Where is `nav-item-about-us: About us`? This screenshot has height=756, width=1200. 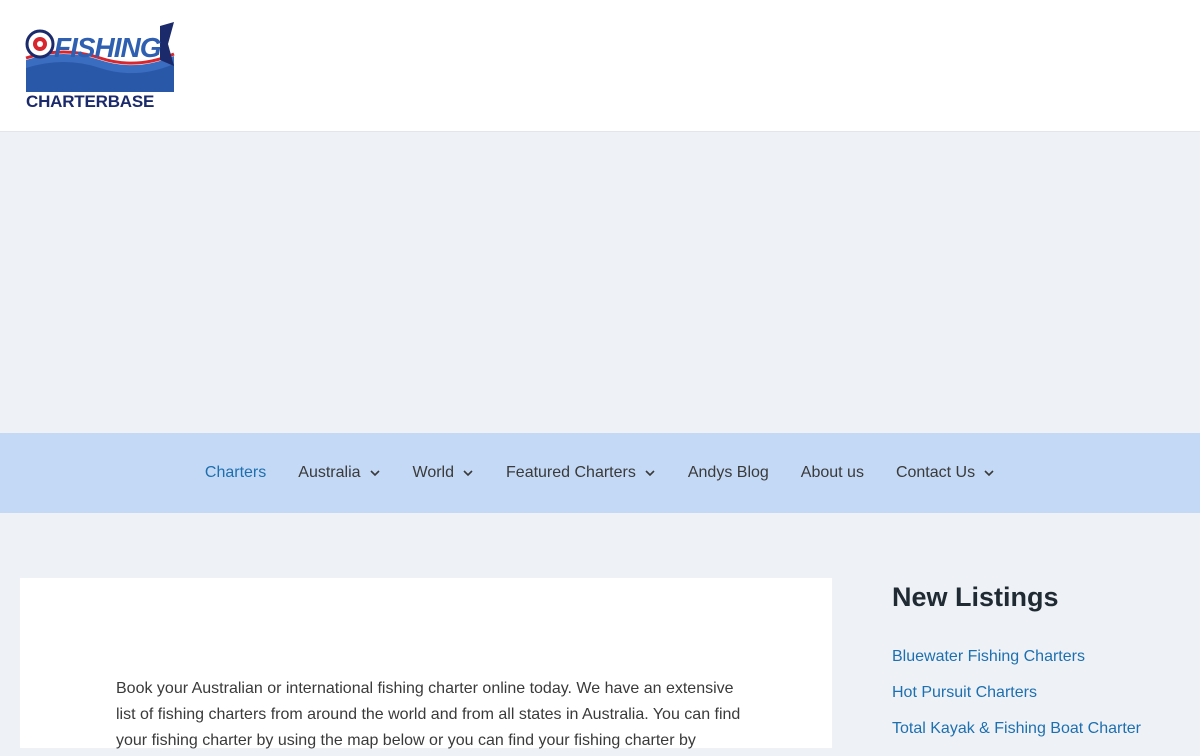 nav-item-about-us: About us is located at coordinates (832, 473).